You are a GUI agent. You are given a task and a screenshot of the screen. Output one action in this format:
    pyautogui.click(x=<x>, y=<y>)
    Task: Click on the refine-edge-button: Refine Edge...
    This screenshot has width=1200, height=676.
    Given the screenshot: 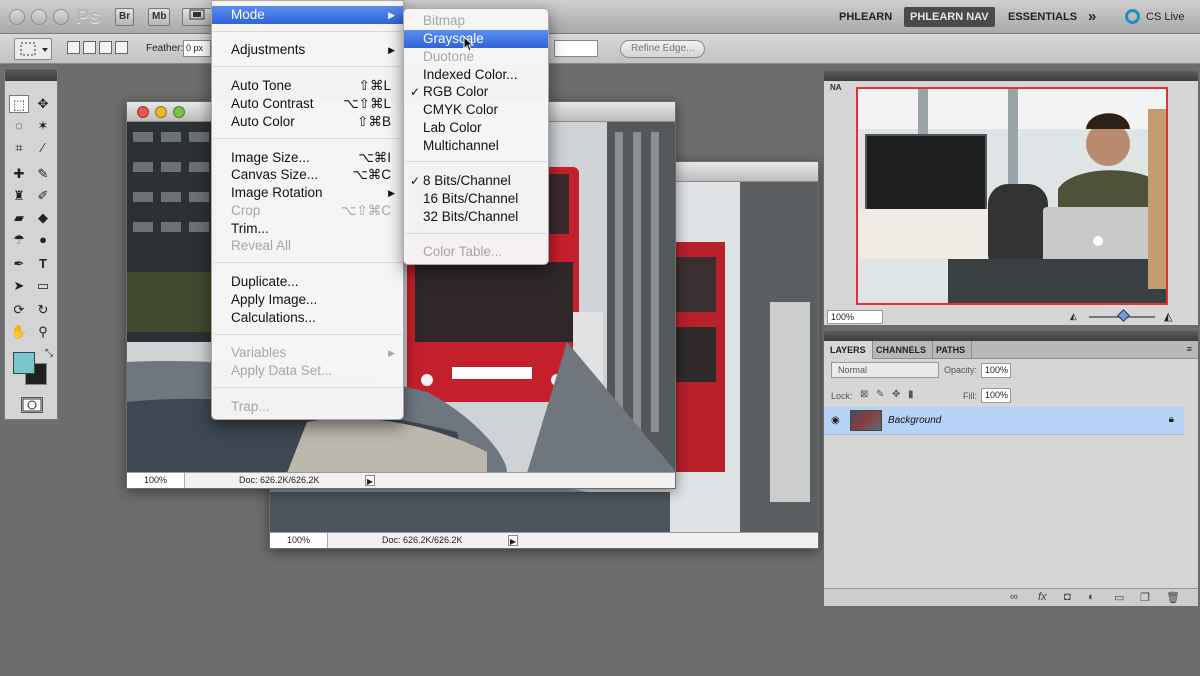 What is the action you would take?
    pyautogui.click(x=663, y=49)
    